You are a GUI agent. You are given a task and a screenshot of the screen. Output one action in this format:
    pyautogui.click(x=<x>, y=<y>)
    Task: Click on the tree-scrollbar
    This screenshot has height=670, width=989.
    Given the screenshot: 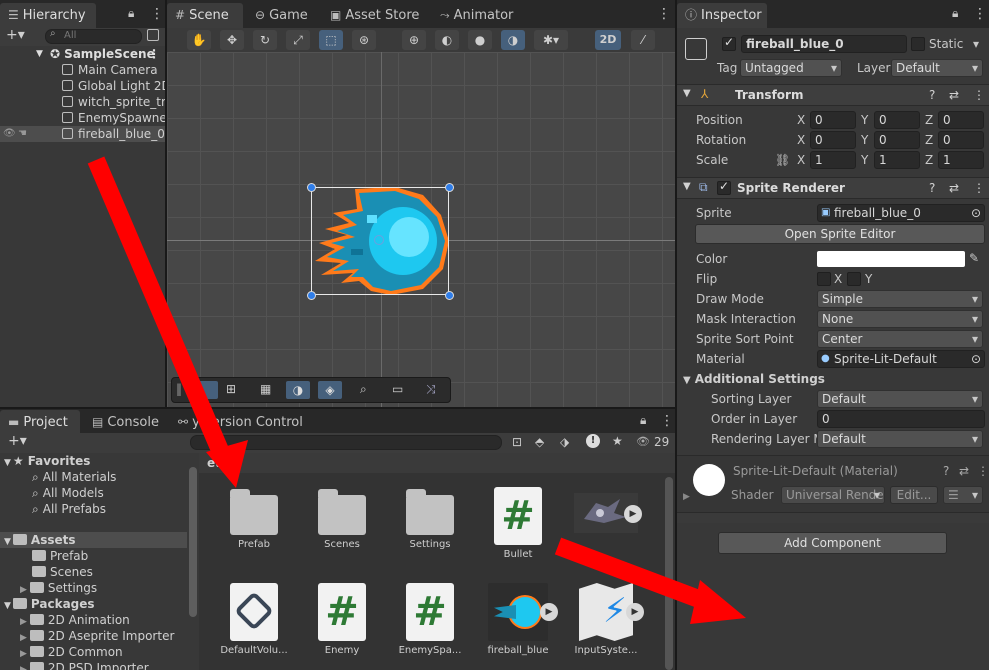 What is the action you would take?
    pyautogui.click(x=193, y=542)
    